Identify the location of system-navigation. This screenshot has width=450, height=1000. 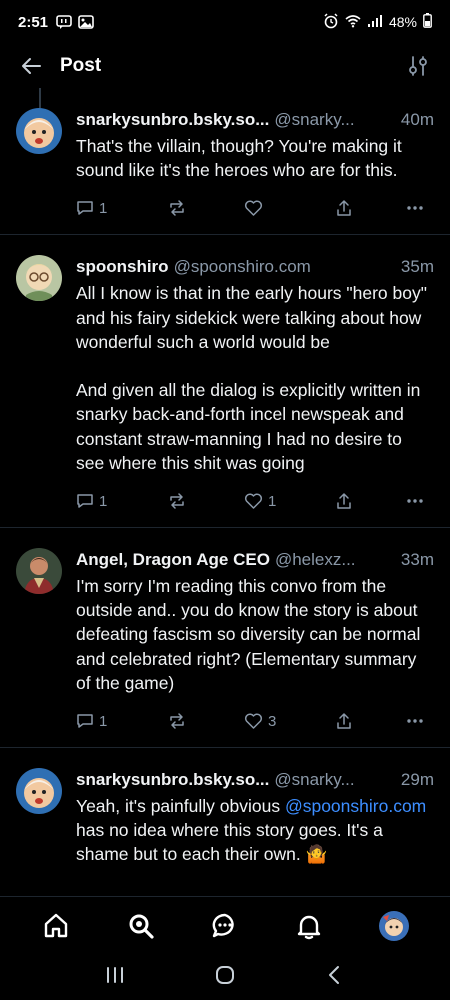
(225, 977).